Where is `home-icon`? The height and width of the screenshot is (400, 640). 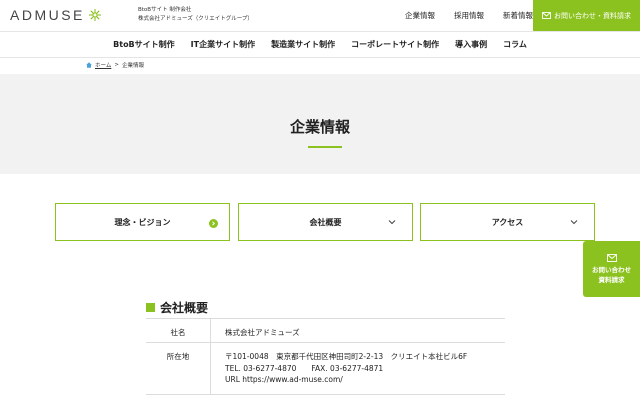 home-icon is located at coordinates (89, 65).